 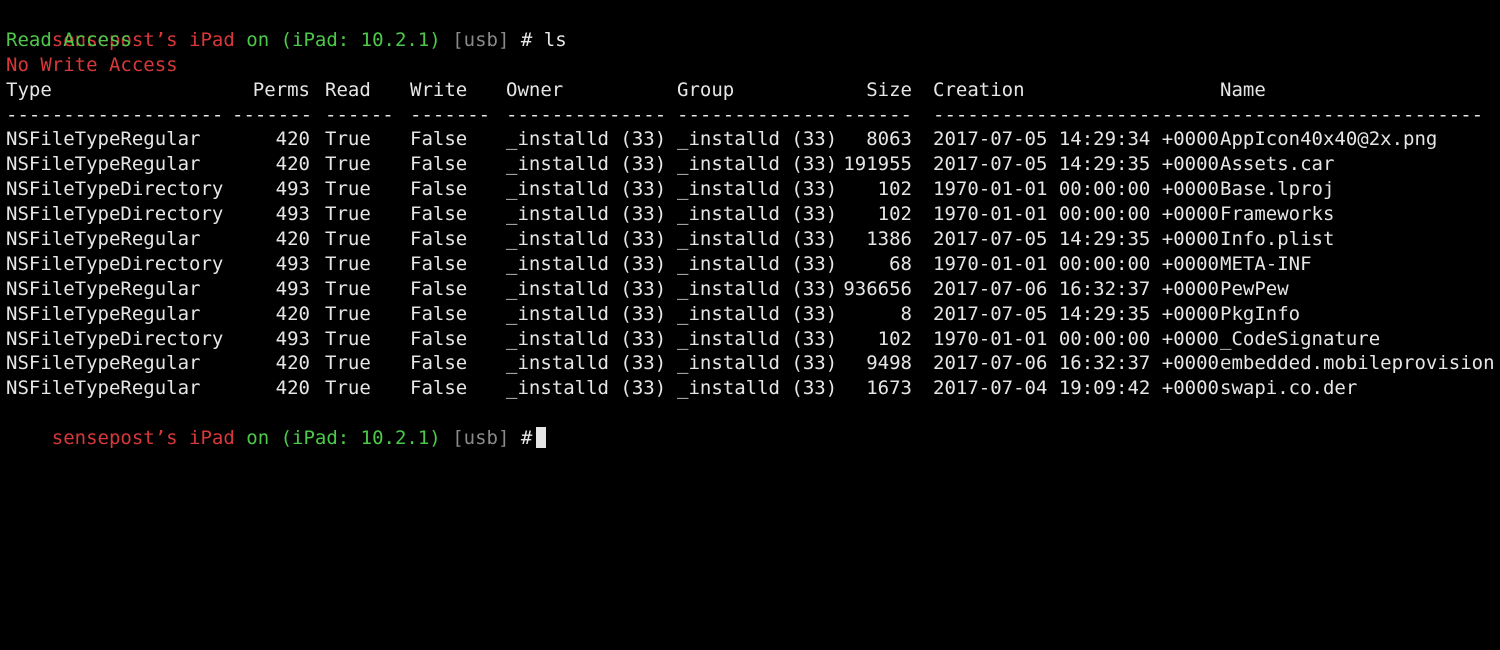 What do you see at coordinates (877, 288) in the screenshot?
I see `cell-size: 936656` at bounding box center [877, 288].